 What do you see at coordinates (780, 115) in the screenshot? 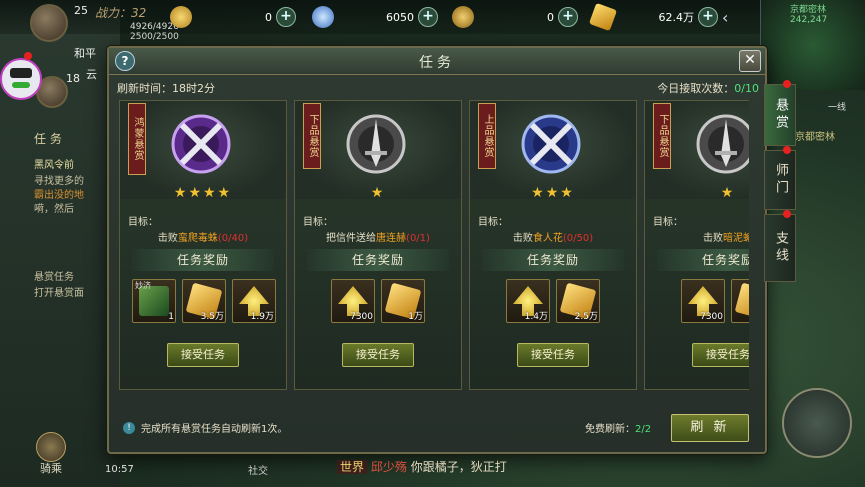
I see `tab-bounty: 悬赏` at bounding box center [780, 115].